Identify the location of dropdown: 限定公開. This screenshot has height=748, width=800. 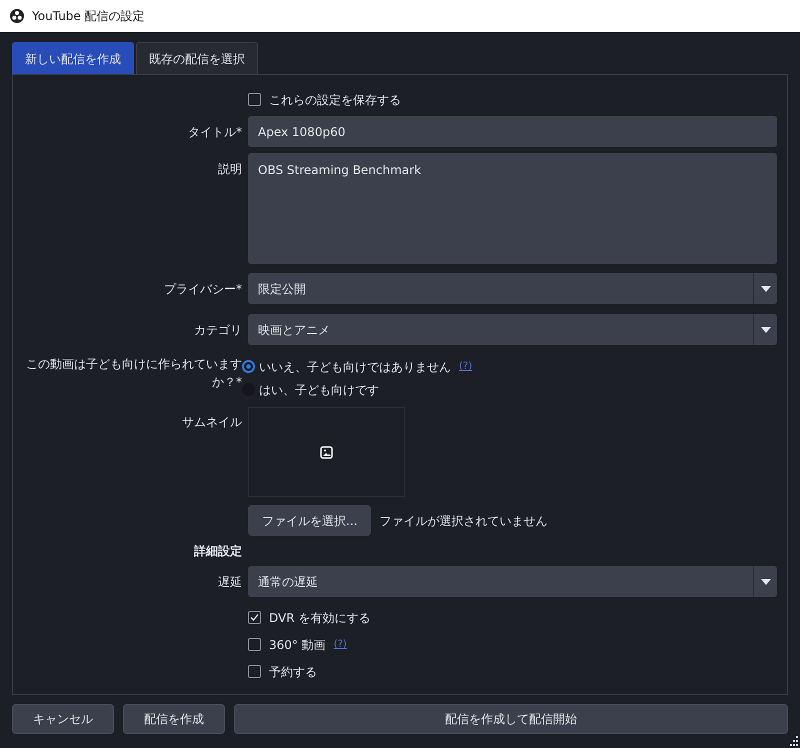
(512, 288).